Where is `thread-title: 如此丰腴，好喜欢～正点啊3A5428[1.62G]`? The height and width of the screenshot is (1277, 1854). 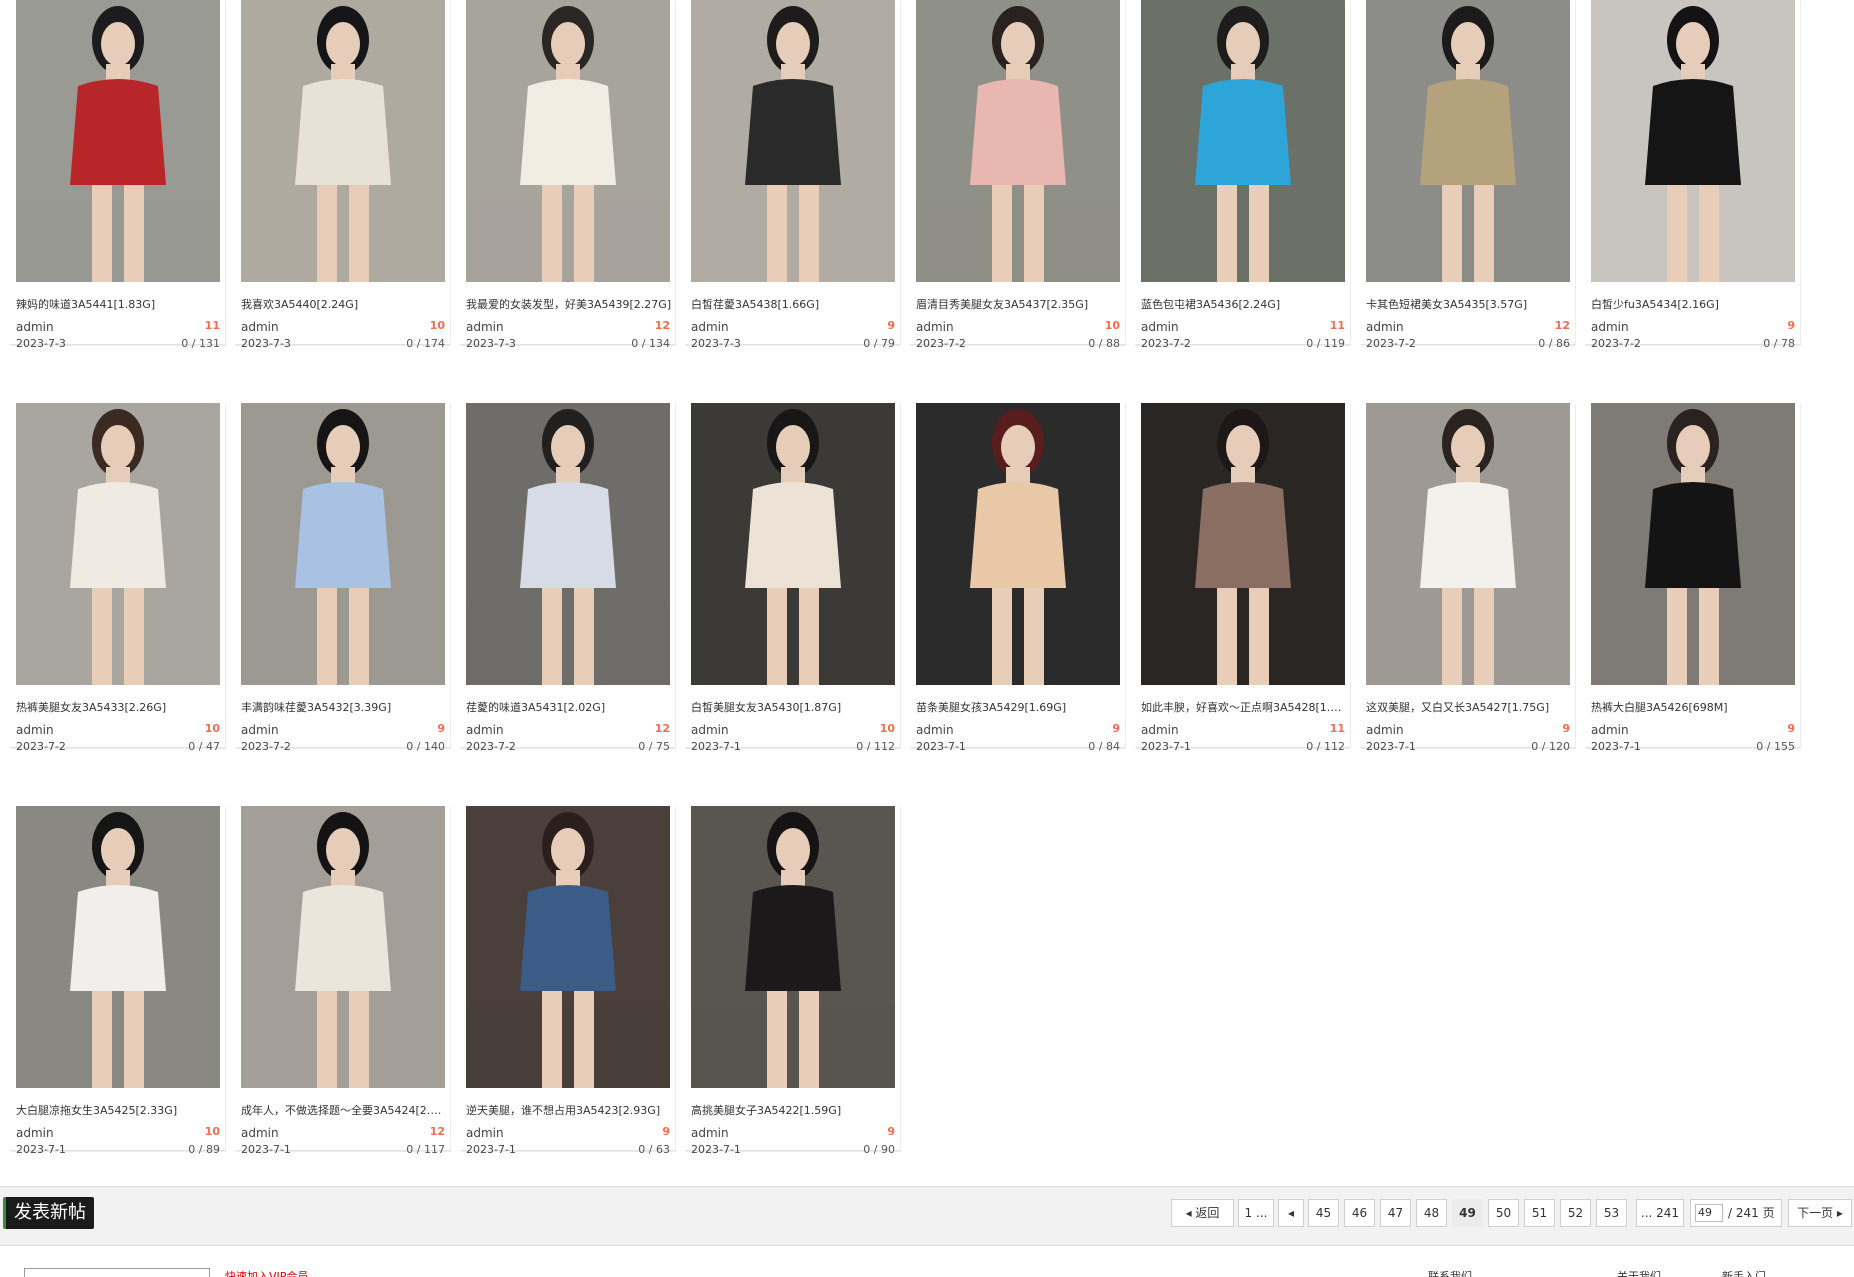 thread-title: 如此丰腴，好喜欢～正点啊3A5428[1.62G] is located at coordinates (1244, 707).